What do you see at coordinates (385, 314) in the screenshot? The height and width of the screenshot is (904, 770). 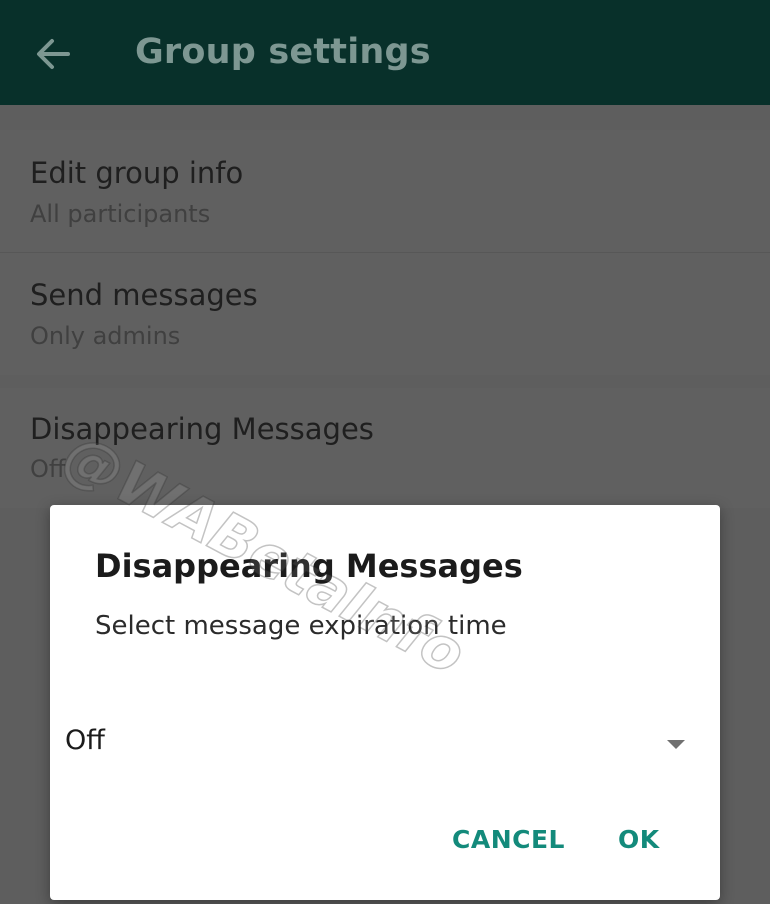 I see `settings-item-send-messages: Send messages Only admins` at bounding box center [385, 314].